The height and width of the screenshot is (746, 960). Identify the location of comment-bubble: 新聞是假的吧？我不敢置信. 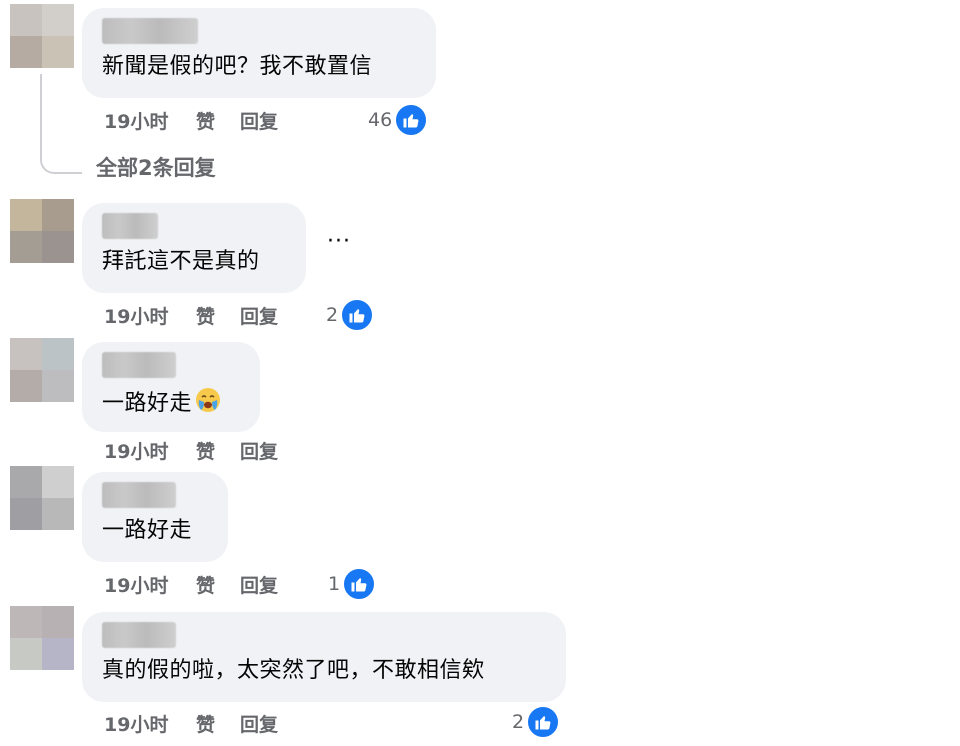
(259, 53).